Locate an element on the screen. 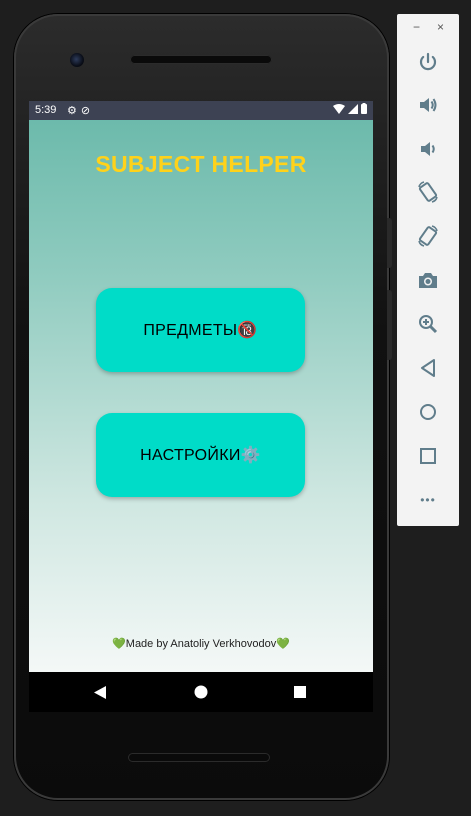 The height and width of the screenshot is (816, 471). rotate-left-button is located at coordinates (428, 192).